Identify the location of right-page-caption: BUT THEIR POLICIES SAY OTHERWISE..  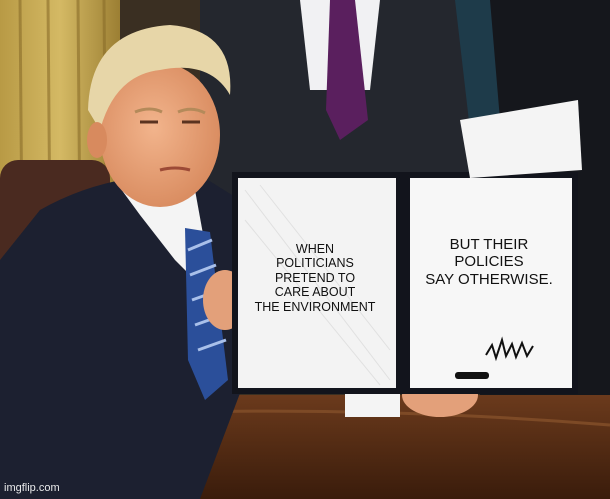
(489, 262).